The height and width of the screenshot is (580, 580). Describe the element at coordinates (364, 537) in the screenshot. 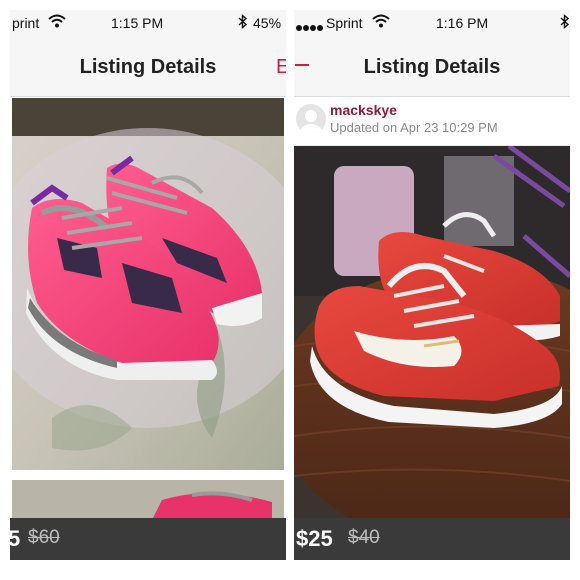

I see `price-original: $40` at that location.